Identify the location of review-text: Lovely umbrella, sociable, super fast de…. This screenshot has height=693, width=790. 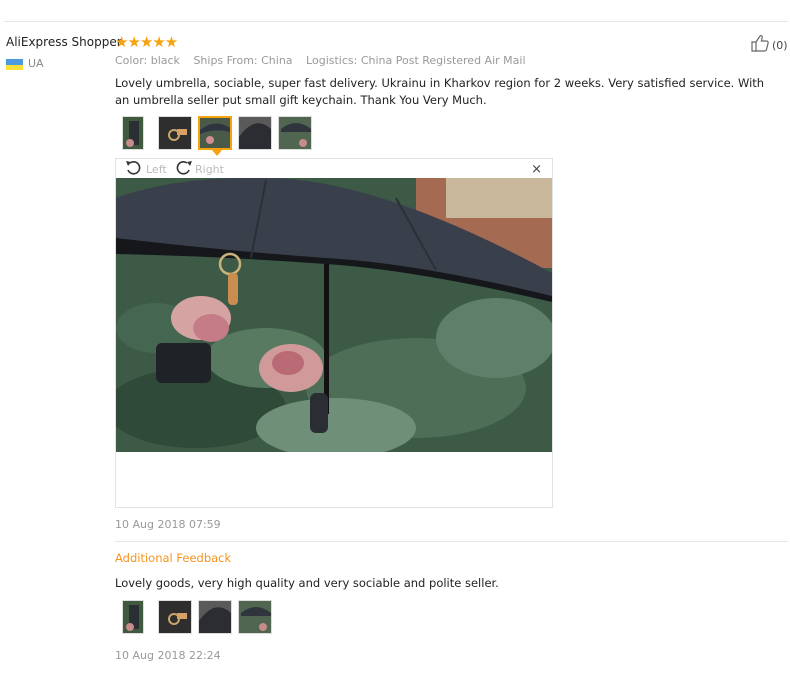
(440, 91).